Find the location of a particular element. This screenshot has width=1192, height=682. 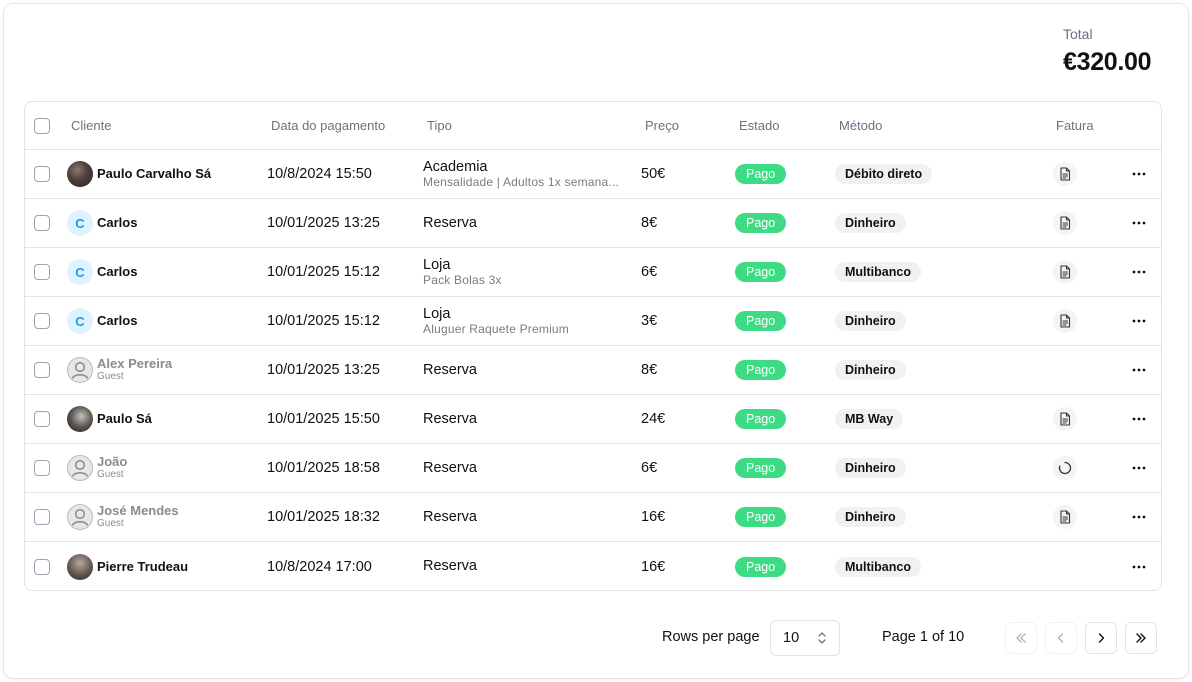

client-cell: José Mendes Guest is located at coordinates (167, 517).